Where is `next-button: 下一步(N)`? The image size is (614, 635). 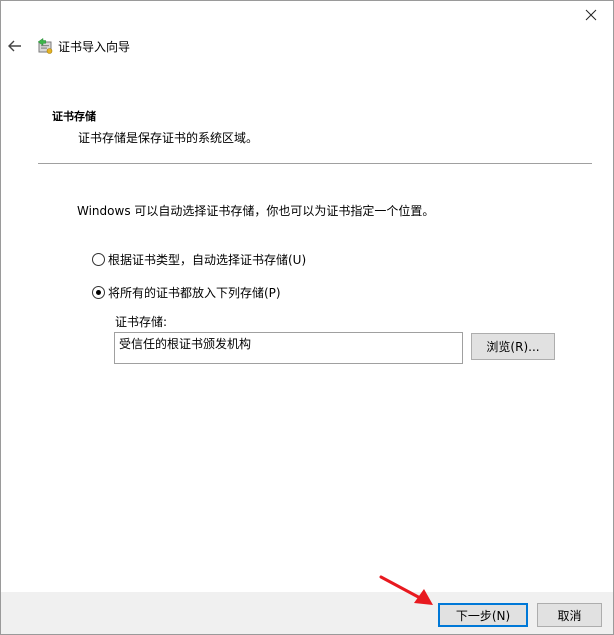
next-button: 下一步(N) is located at coordinates (483, 615).